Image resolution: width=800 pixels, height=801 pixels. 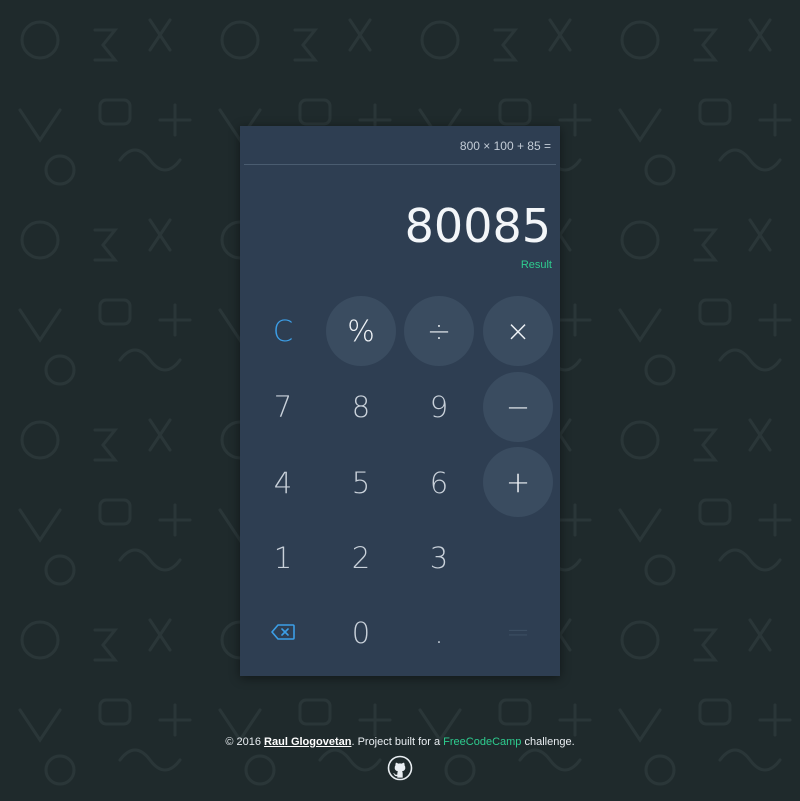 What do you see at coordinates (548, 742) in the screenshot?
I see `footer-end-text: challenge.` at bounding box center [548, 742].